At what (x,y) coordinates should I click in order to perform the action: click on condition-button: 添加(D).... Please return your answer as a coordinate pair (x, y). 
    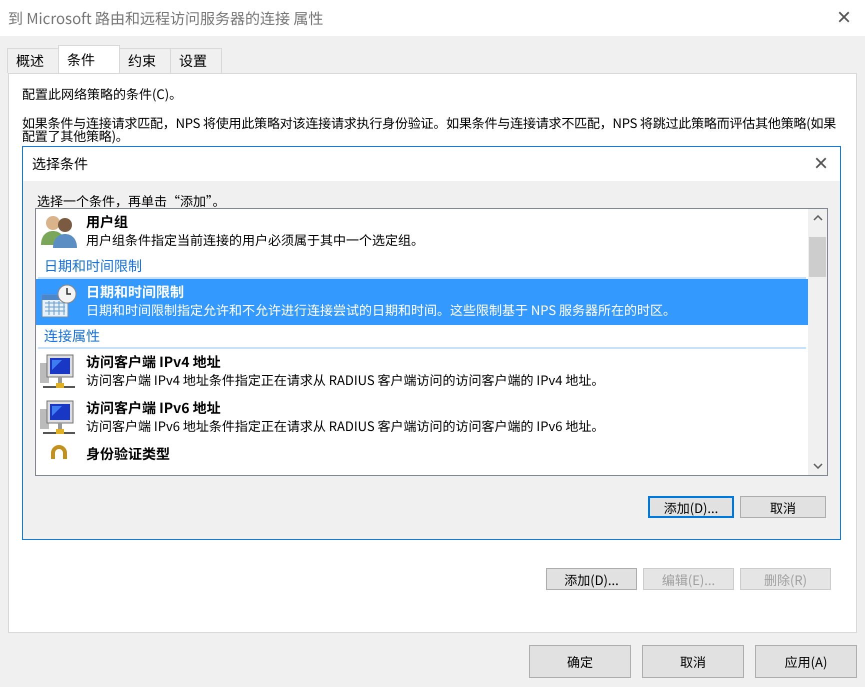
    Looking at the image, I should click on (591, 579).